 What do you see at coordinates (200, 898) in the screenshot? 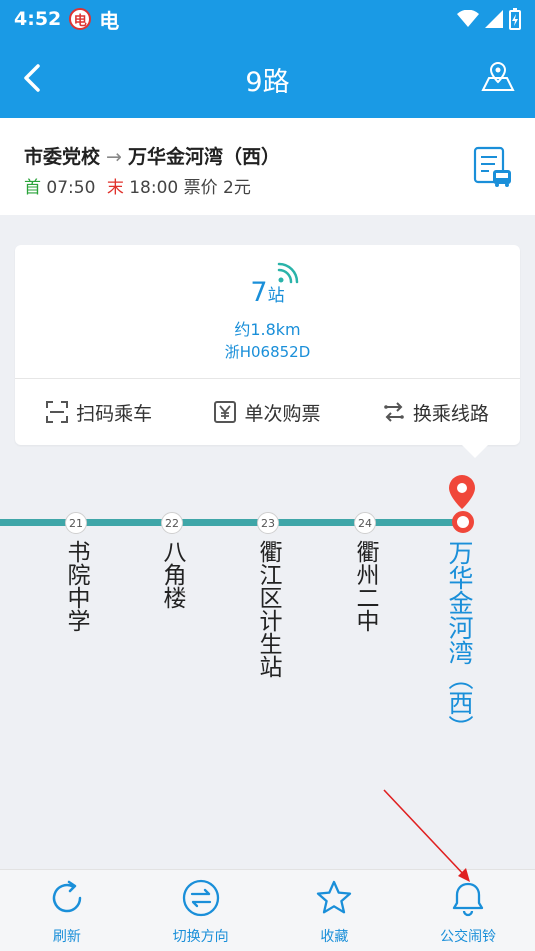
I see `swap-direction-icon` at bounding box center [200, 898].